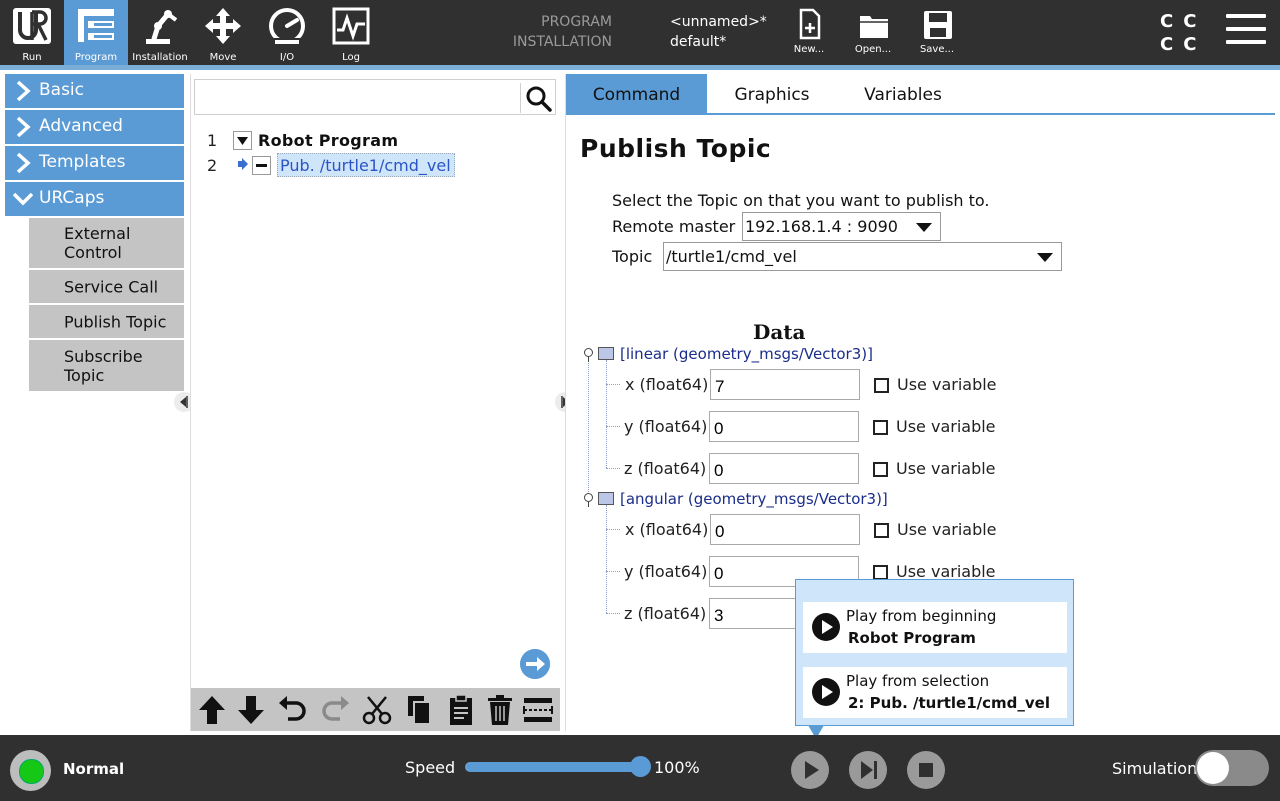  What do you see at coordinates (96, 25) in the screenshot?
I see `program-icon` at bounding box center [96, 25].